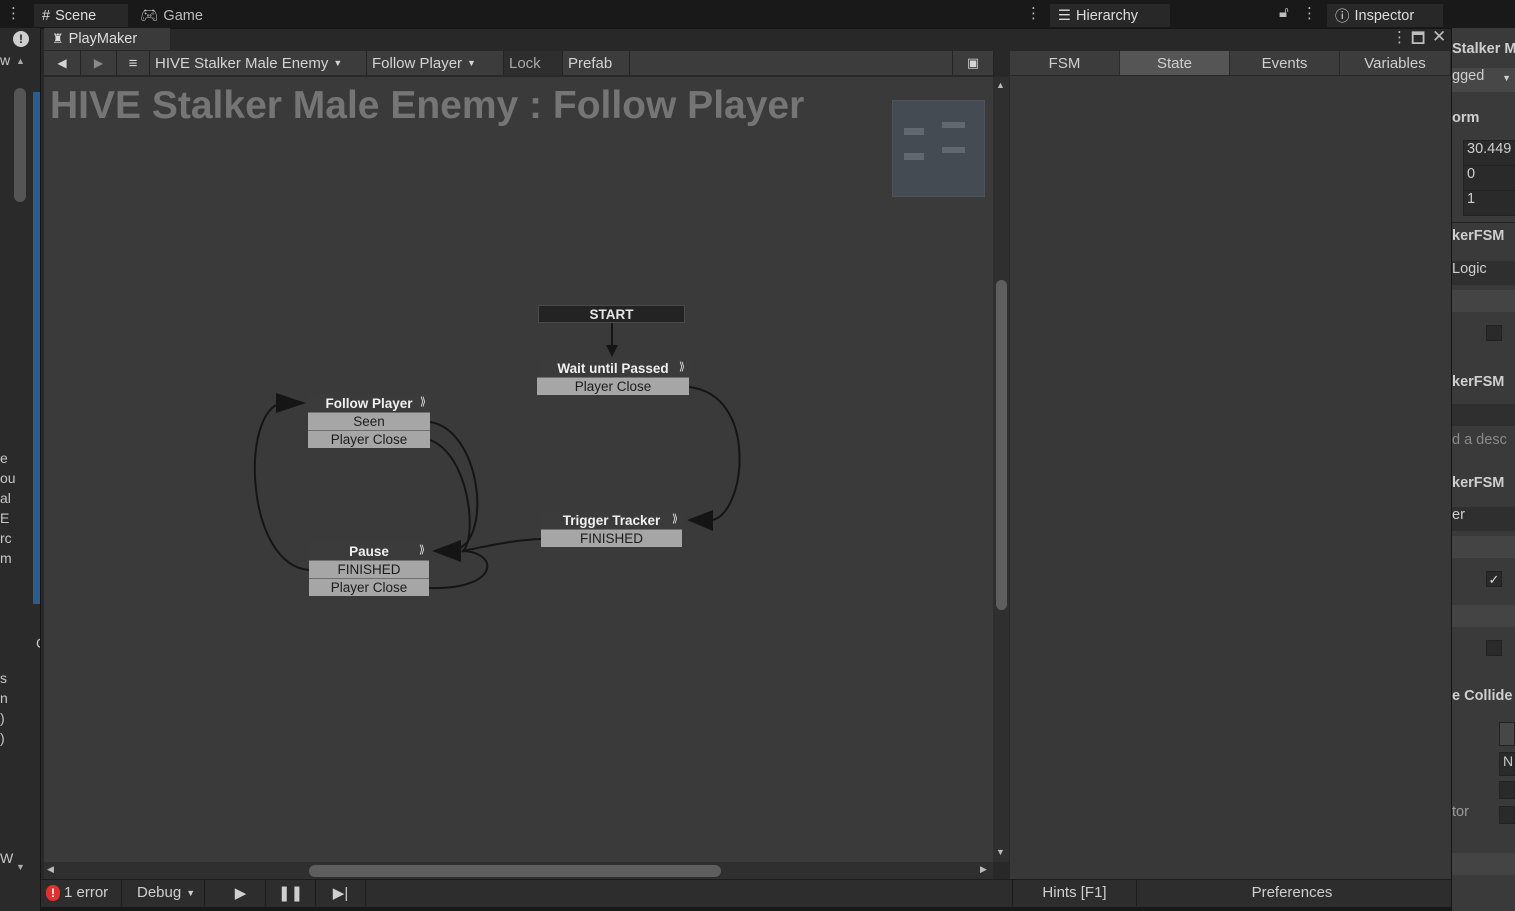  I want to click on tab-scene: # Scene, so click(81, 15).